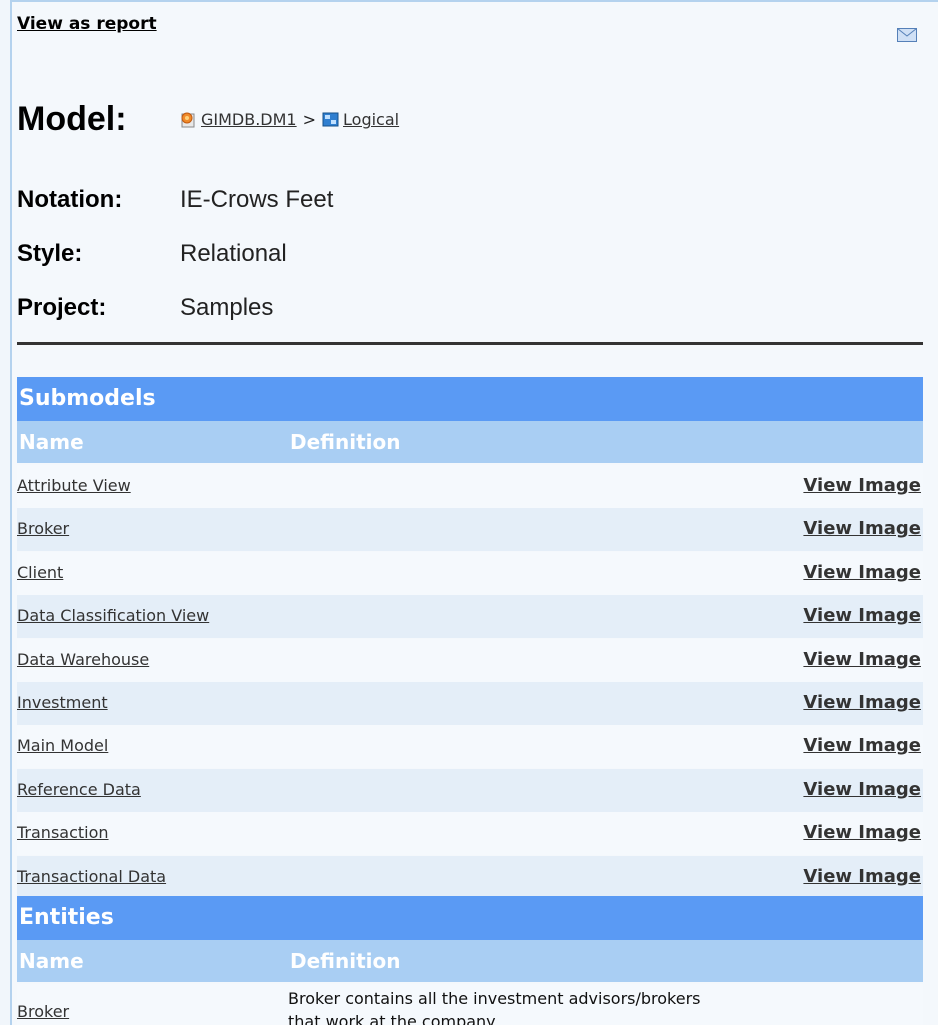 The height and width of the screenshot is (1025, 938). Describe the element at coordinates (257, 199) in the screenshot. I see `notation-value: IE-Crows Feet` at that location.